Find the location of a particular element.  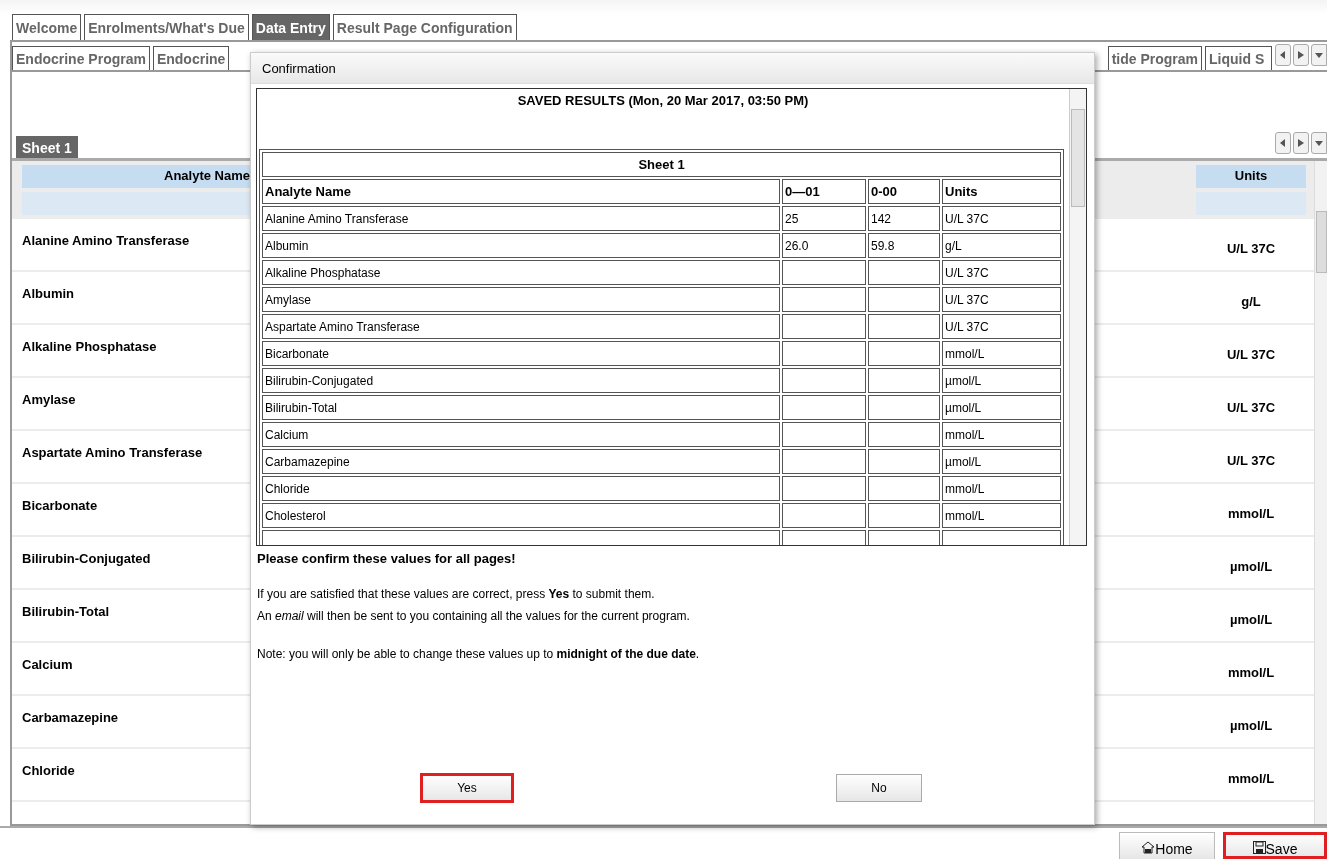

confirm-message: Please confirm these values for all pages! is located at coordinates (387, 558).